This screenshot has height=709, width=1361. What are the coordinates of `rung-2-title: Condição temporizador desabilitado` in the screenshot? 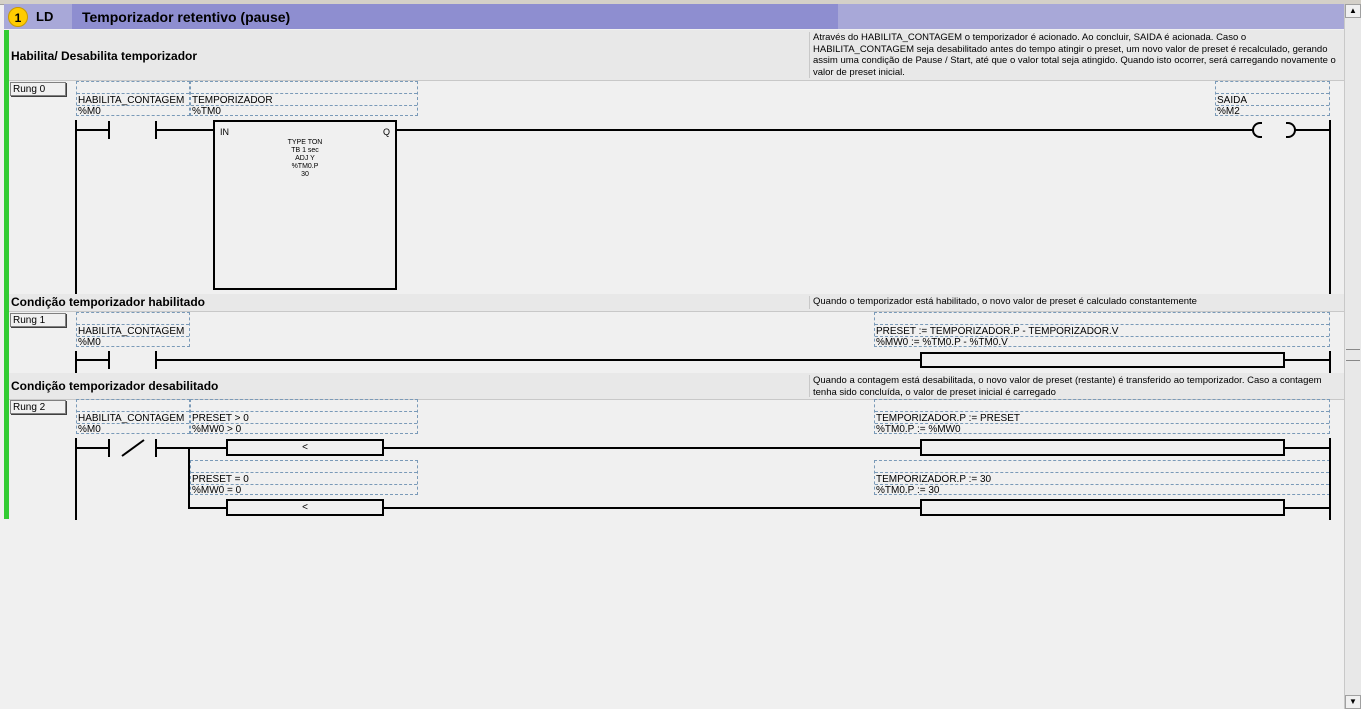 It's located at (115, 386).